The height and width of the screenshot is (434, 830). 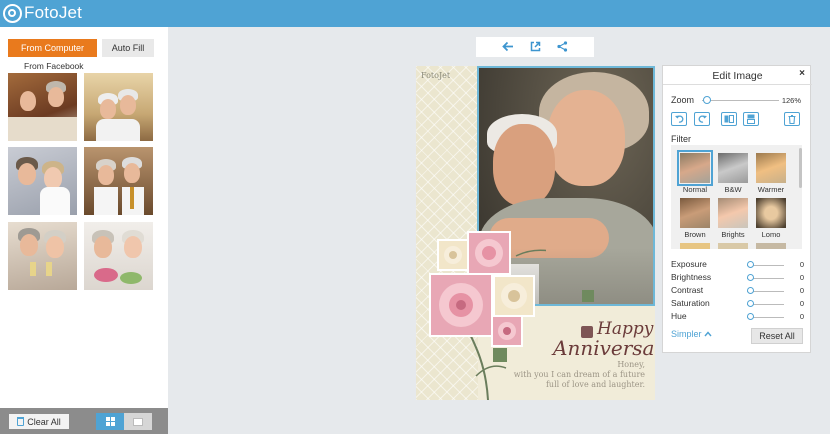 I want to click on logo-text: FotoJet, so click(x=53, y=12).